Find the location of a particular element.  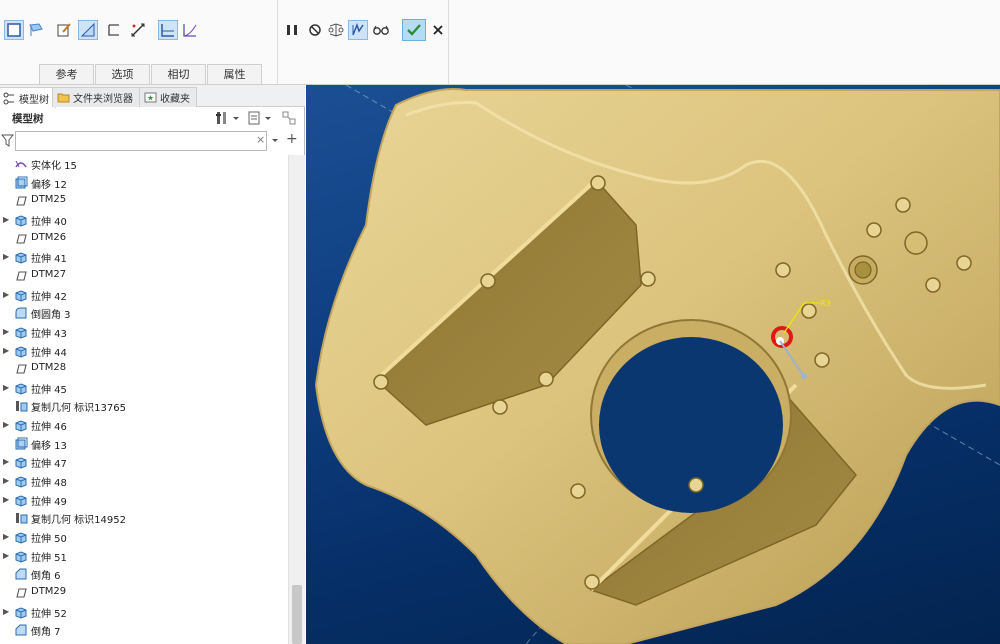

curvature-icon is located at coordinates (190, 30).